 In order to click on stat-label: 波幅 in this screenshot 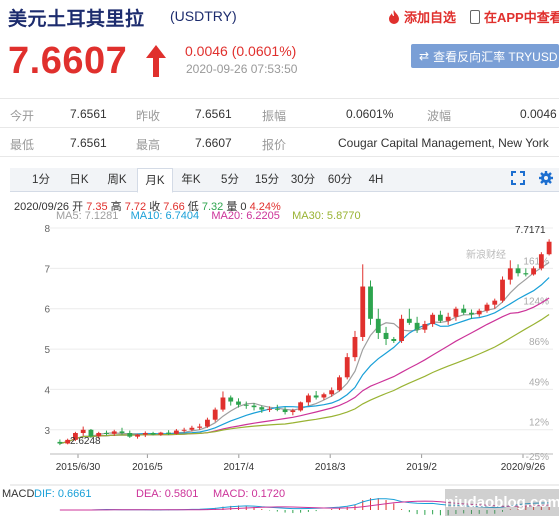, I will do `click(439, 116)`.